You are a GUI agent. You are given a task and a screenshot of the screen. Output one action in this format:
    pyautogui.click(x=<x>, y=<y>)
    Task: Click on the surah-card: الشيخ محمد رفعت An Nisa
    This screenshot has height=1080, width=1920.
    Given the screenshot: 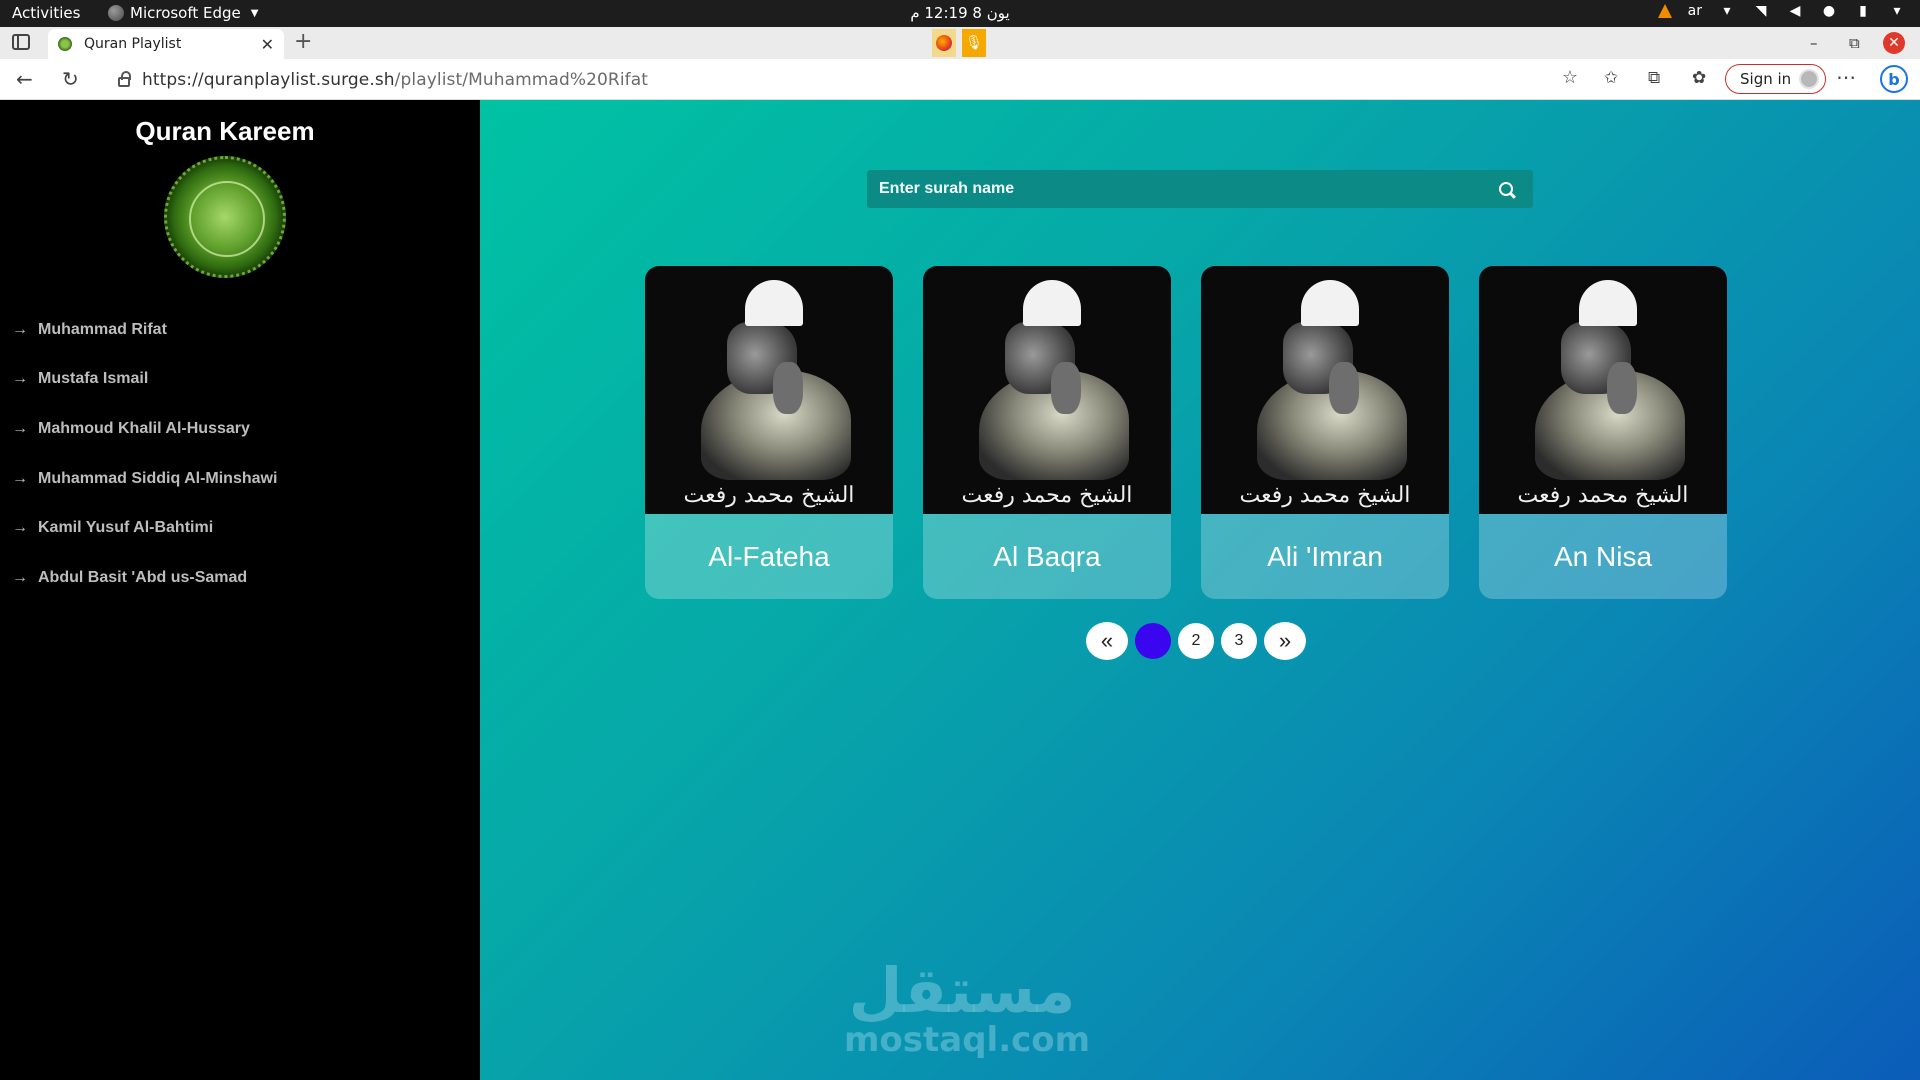 What is the action you would take?
    pyautogui.click(x=1603, y=432)
    